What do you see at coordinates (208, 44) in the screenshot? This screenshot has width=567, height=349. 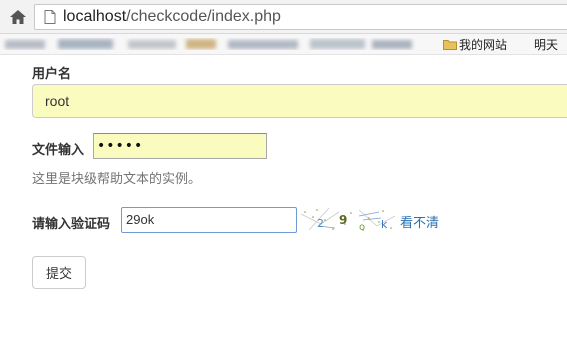 I see `blurred-bookmarks` at bounding box center [208, 44].